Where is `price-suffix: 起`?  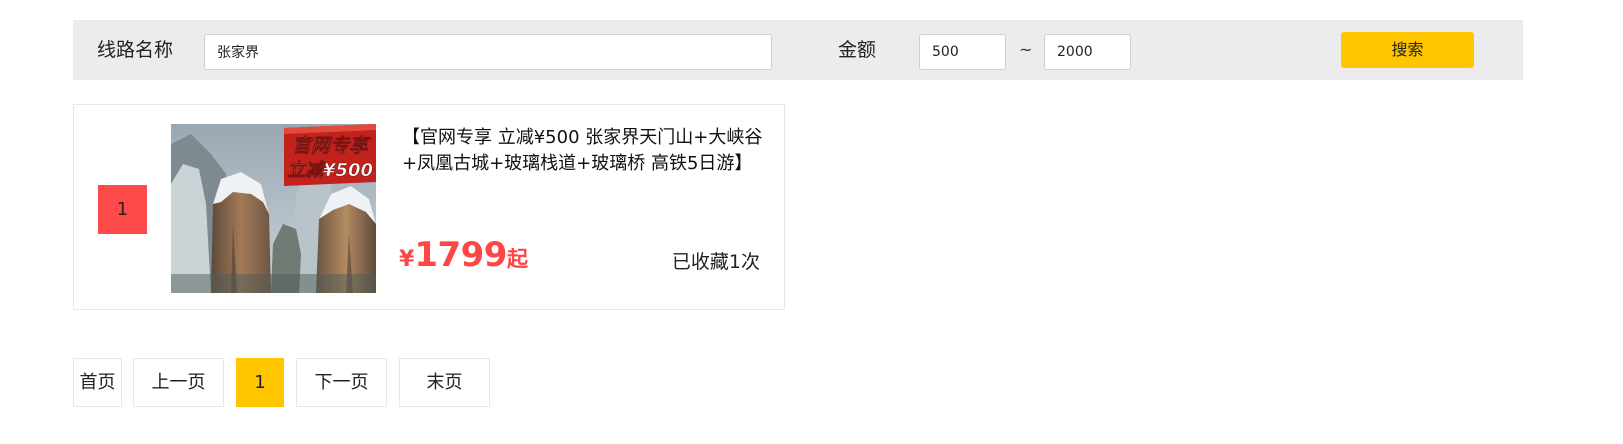
price-suffix: 起 is located at coordinates (517, 259).